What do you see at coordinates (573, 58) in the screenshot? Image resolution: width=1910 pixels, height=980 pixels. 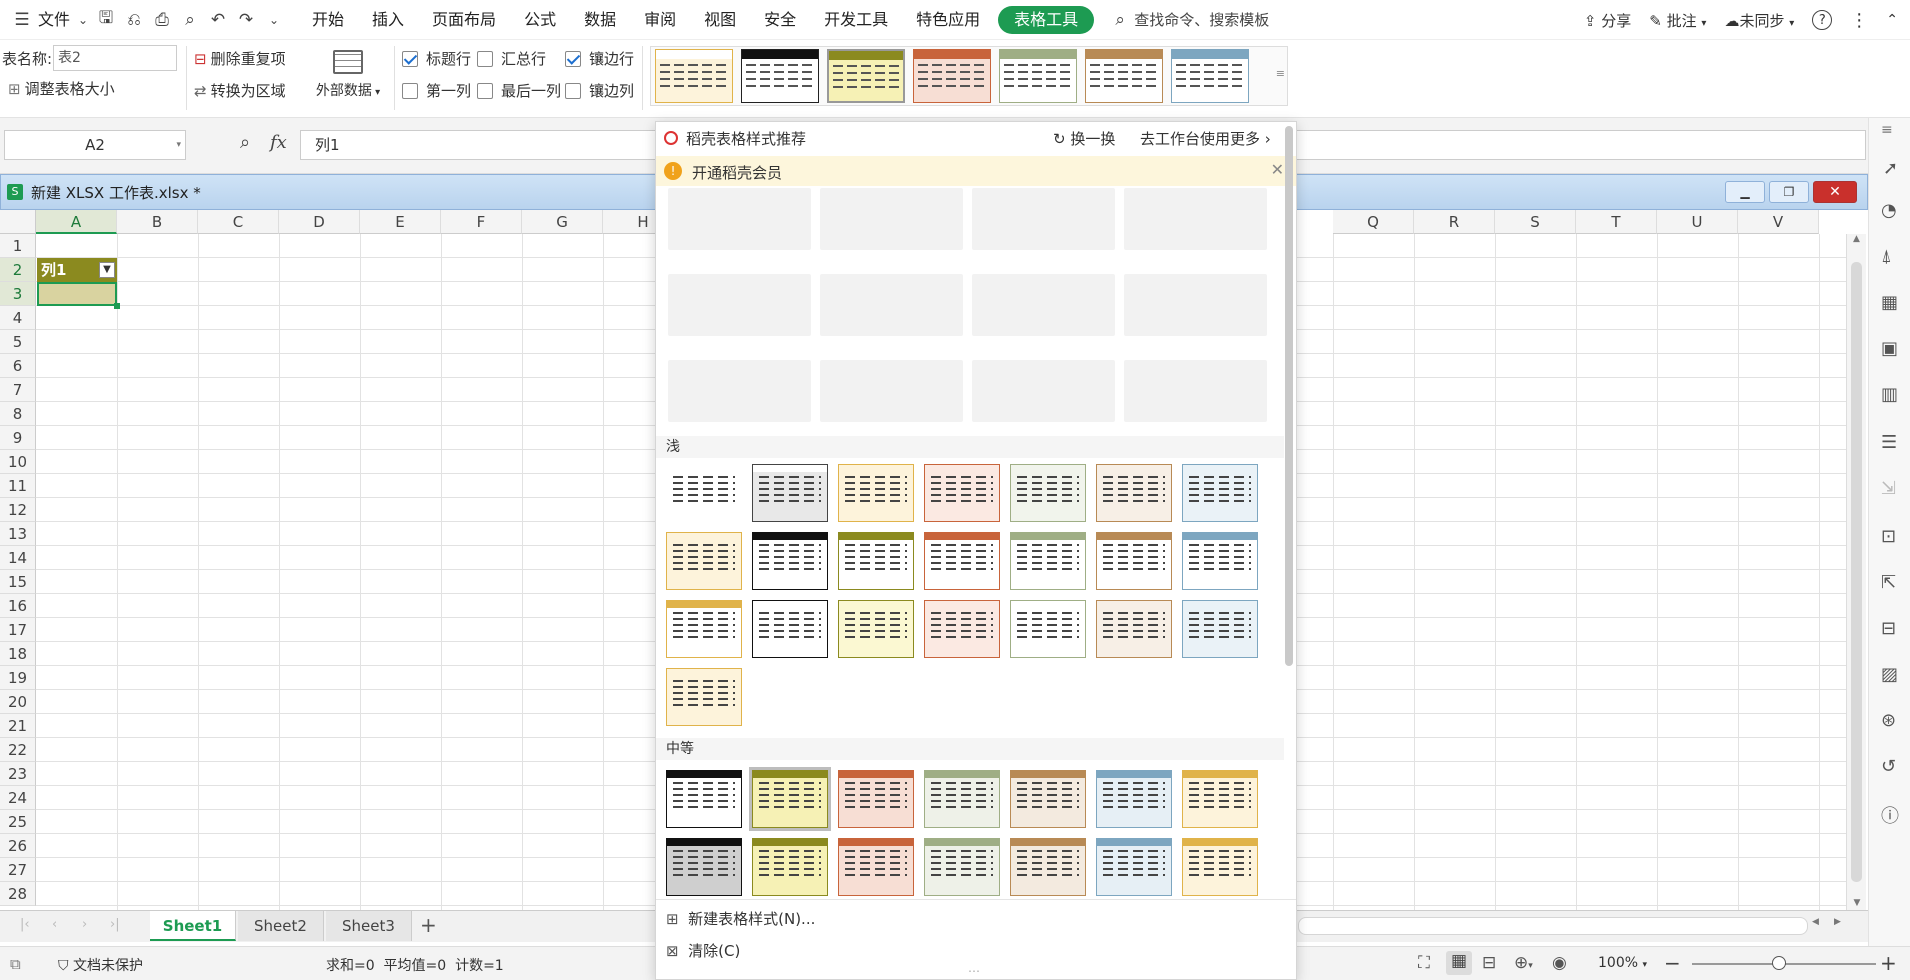 I see `checkbox-banded-rows` at bounding box center [573, 58].